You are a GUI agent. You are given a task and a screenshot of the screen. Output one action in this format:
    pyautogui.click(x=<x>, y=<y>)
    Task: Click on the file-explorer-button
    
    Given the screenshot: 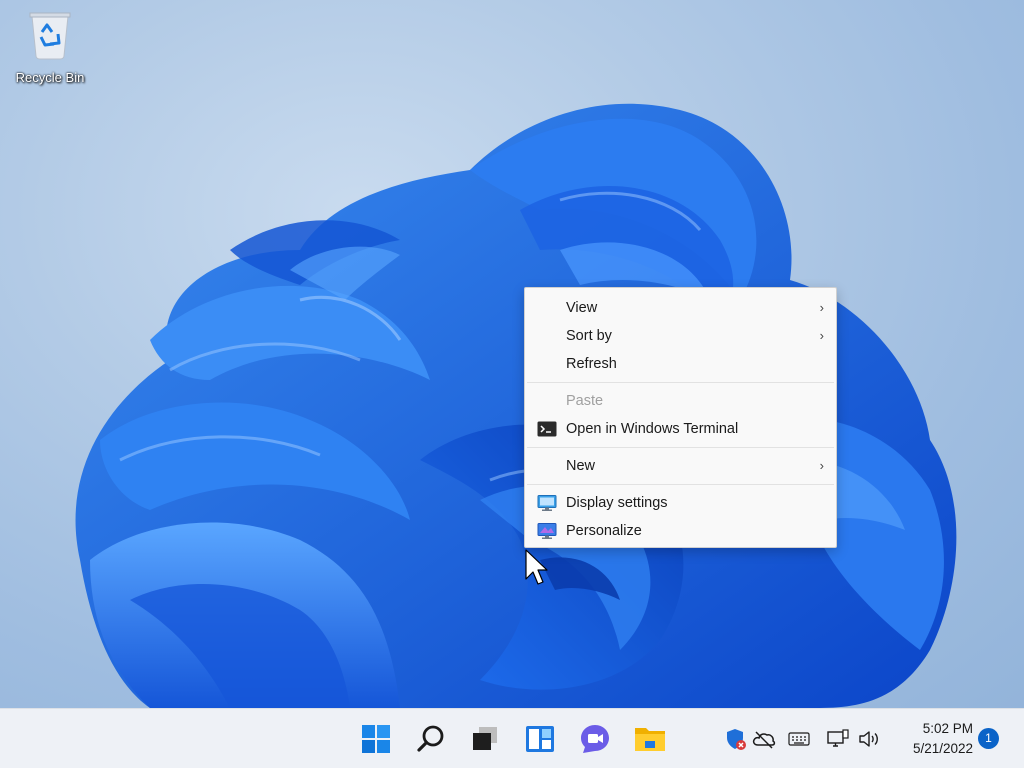 What is the action you would take?
    pyautogui.click(x=650, y=739)
    